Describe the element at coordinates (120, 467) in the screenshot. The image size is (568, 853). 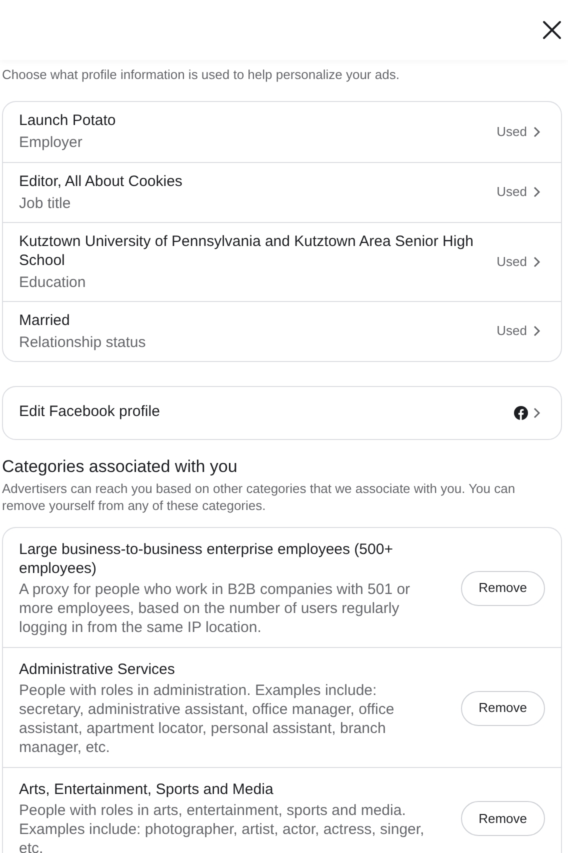
I see `section-heading: Categories associated with you` at that location.